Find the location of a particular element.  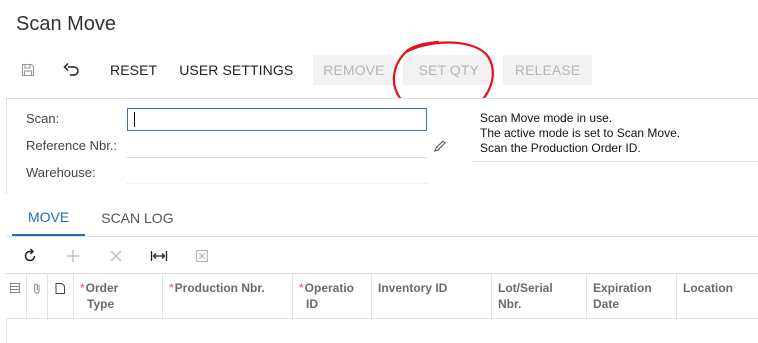

order-type-column: *Order Type is located at coordinates (118, 297).